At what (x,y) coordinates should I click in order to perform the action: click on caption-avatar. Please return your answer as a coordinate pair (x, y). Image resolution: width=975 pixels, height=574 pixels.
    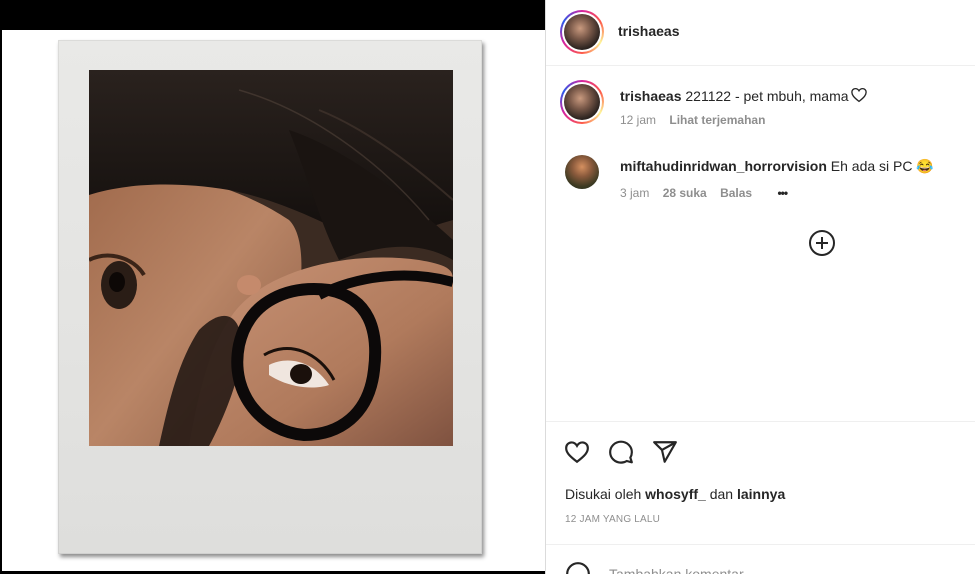
    Looking at the image, I should click on (582, 102).